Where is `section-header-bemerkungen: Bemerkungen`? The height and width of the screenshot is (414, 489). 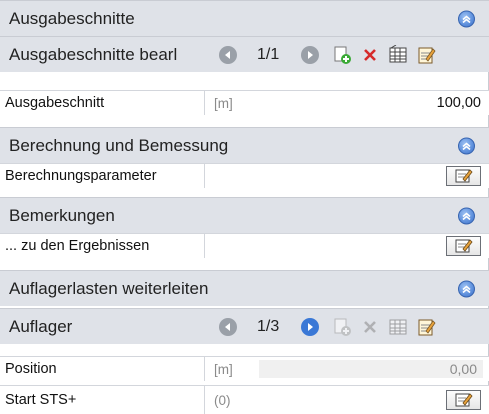 section-header-bemerkungen: Bemerkungen is located at coordinates (244, 215).